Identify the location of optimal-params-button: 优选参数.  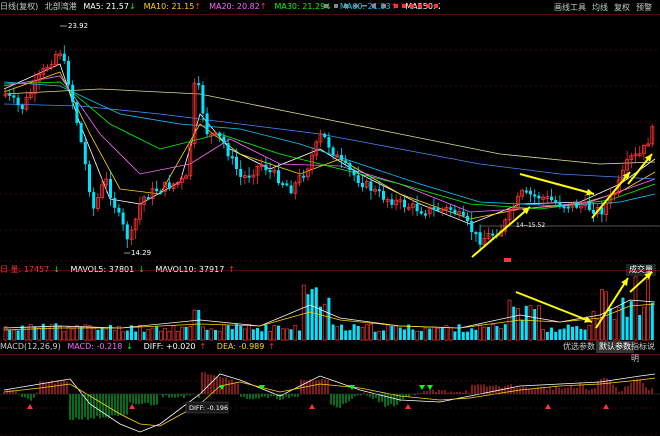
(579, 347).